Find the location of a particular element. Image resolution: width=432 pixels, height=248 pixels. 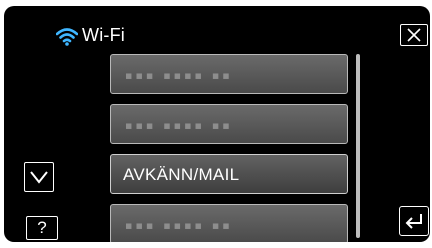

close-icon is located at coordinates (414, 35).